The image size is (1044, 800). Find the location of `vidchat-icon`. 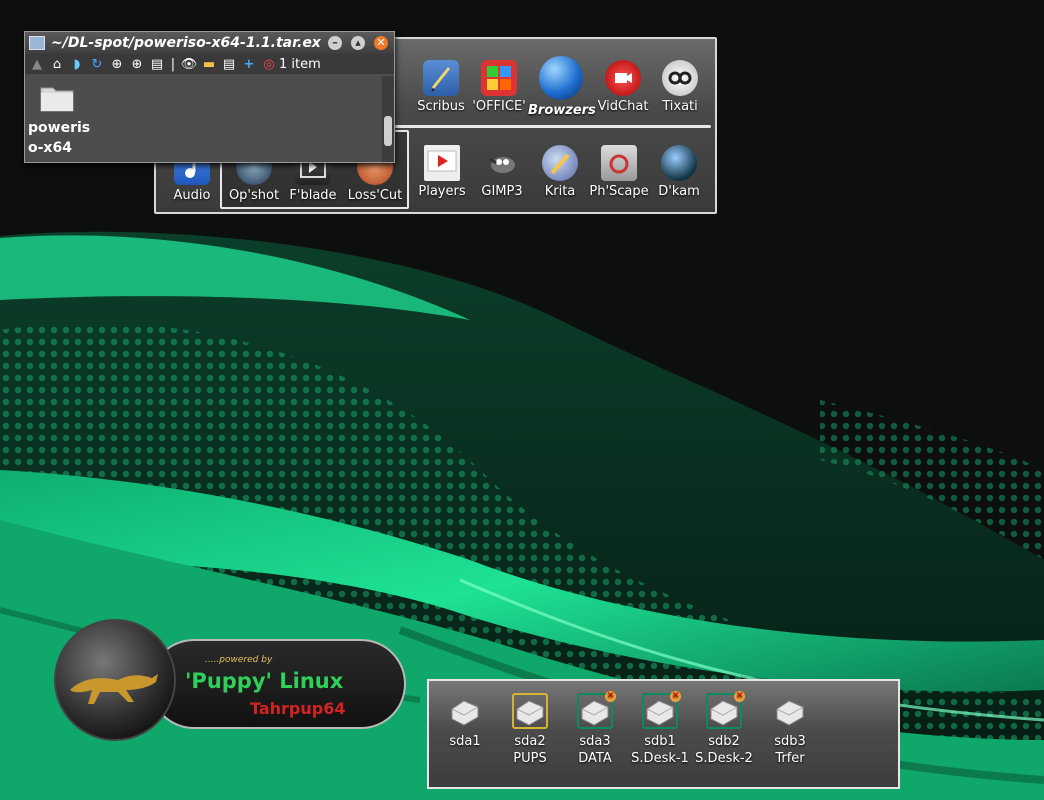

vidchat-icon is located at coordinates (623, 78).